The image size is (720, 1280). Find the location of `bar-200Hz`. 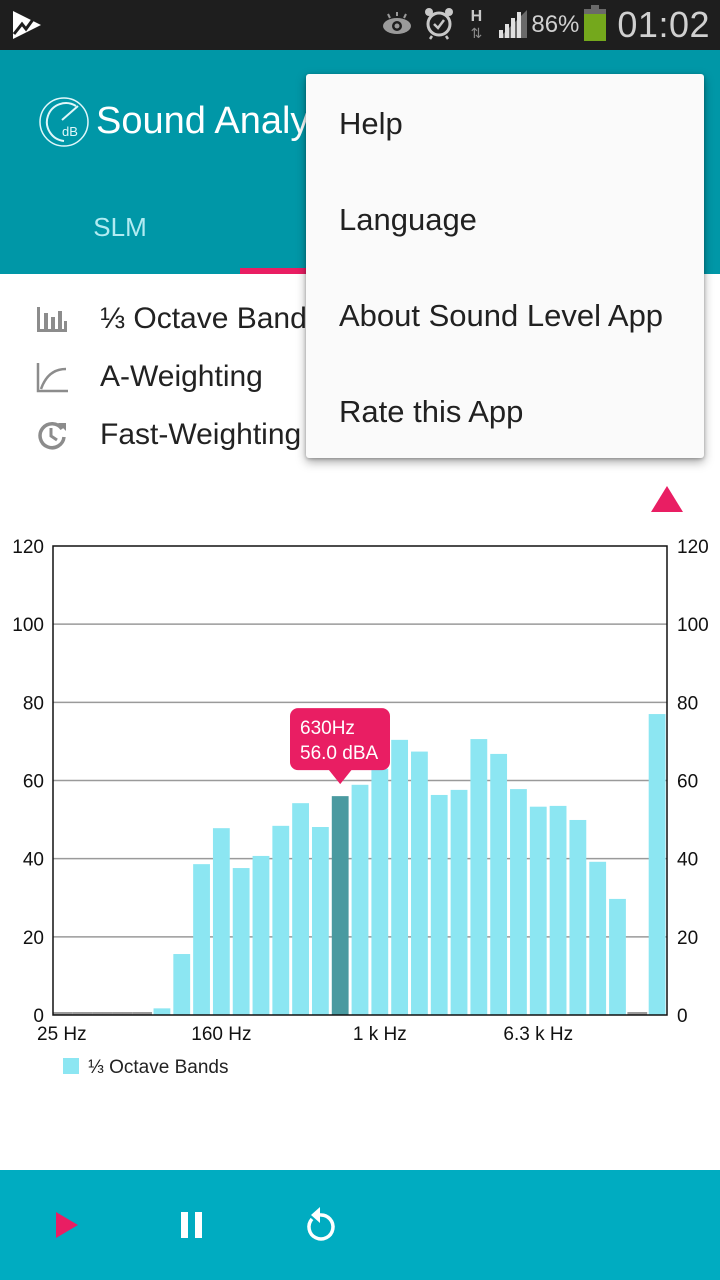

bar-200Hz is located at coordinates (241, 941).